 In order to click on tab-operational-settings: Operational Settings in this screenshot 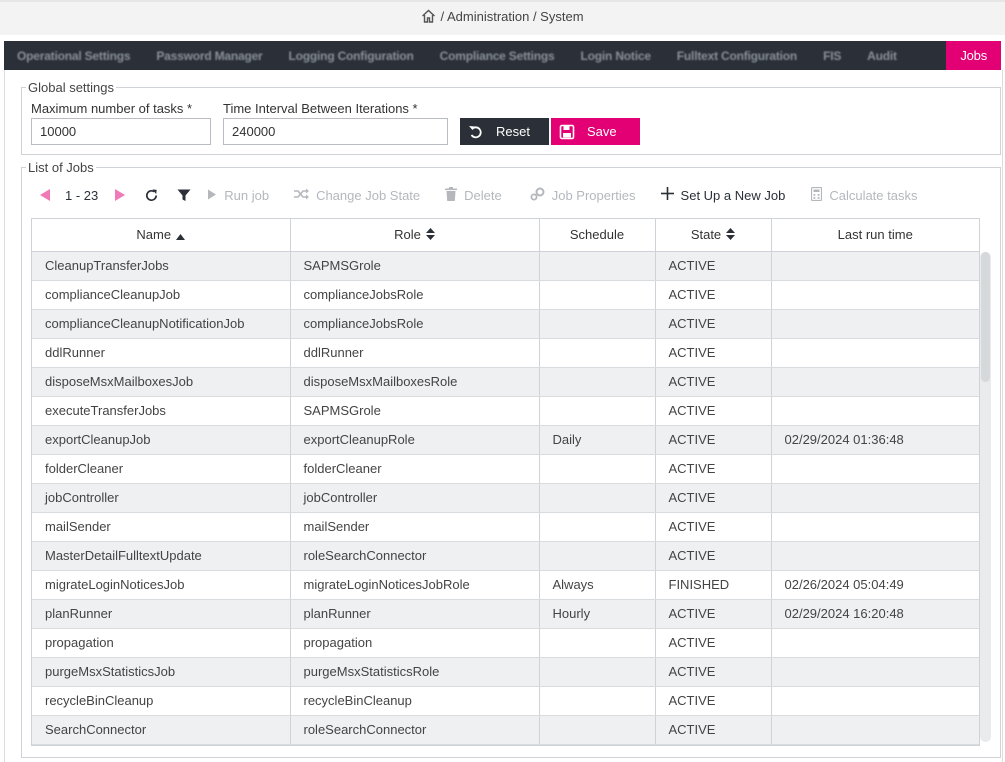, I will do `click(73, 55)`.